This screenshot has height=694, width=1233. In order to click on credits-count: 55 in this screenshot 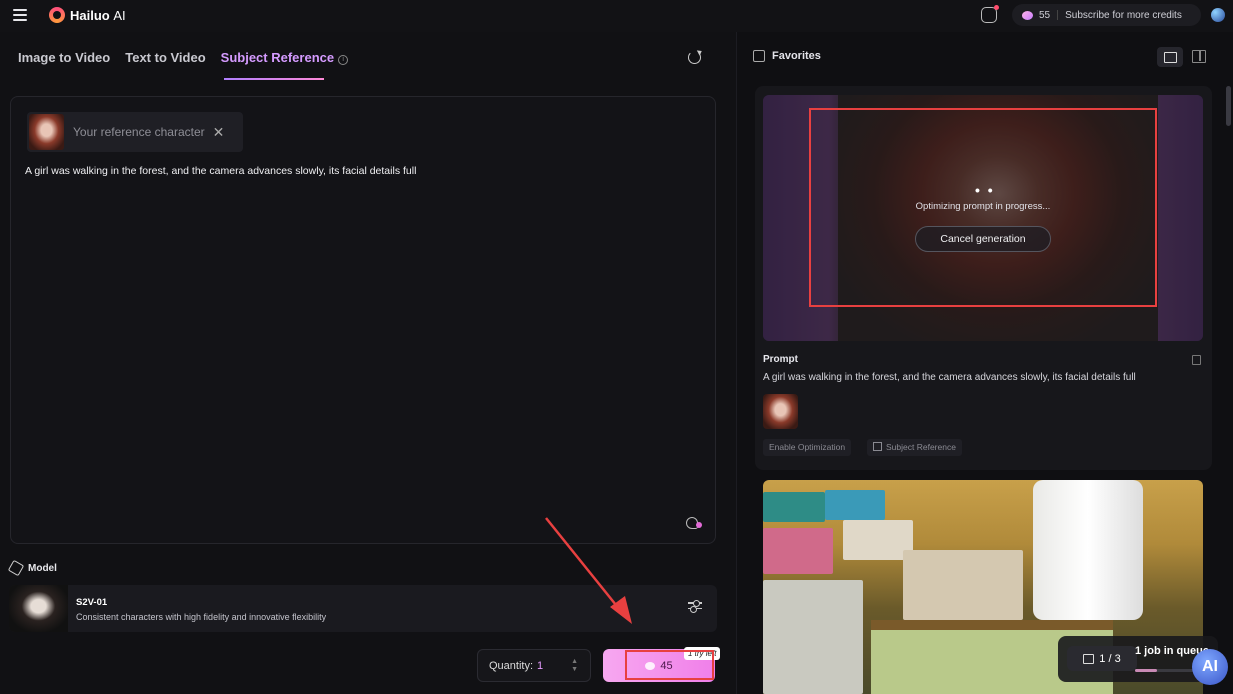, I will do `click(1045, 15)`.